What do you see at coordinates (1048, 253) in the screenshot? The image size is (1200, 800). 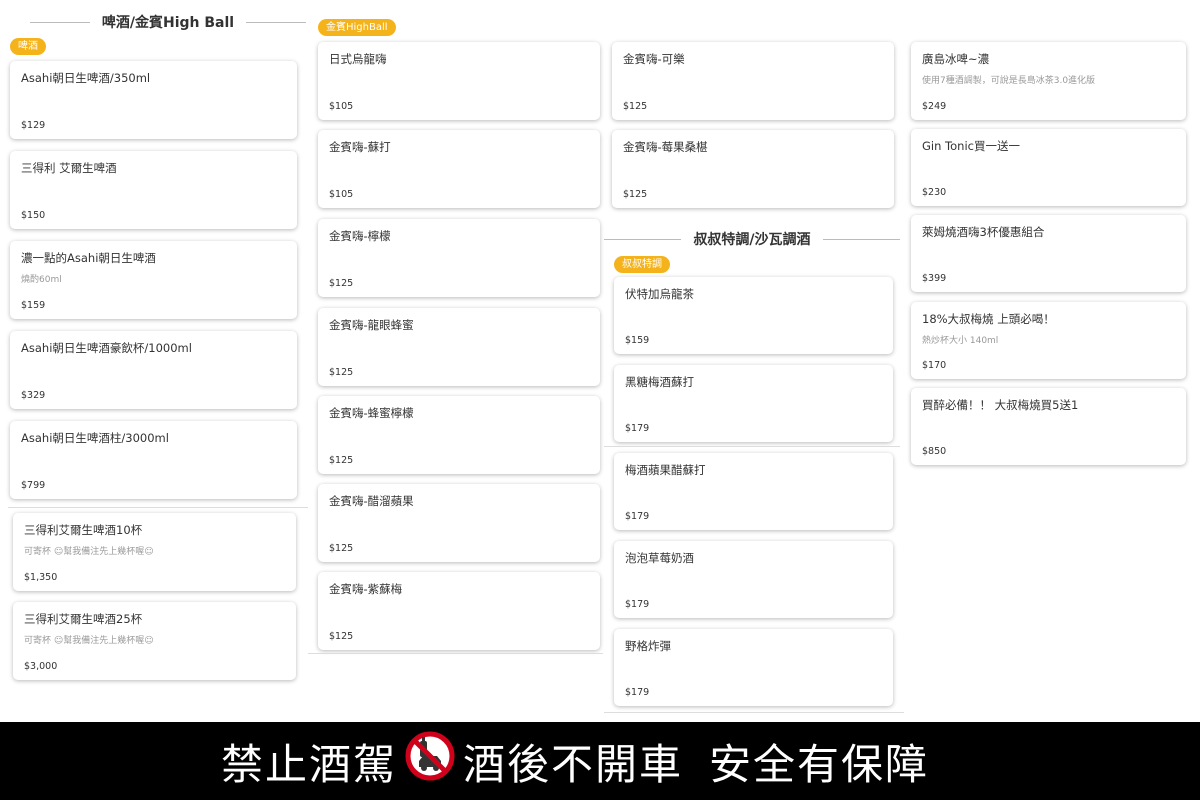 I see `menu-card-lime-shochu-combo: 萊姆燒酒嗨3杯優惠組合 $399` at bounding box center [1048, 253].